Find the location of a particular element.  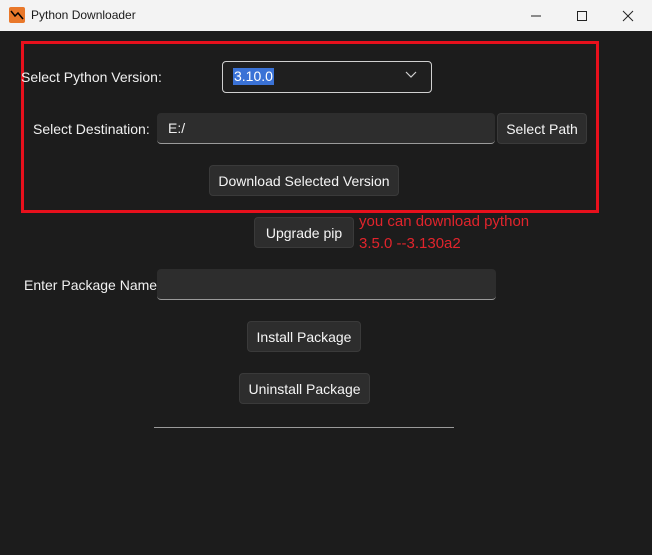

maximize-icon is located at coordinates (582, 15).